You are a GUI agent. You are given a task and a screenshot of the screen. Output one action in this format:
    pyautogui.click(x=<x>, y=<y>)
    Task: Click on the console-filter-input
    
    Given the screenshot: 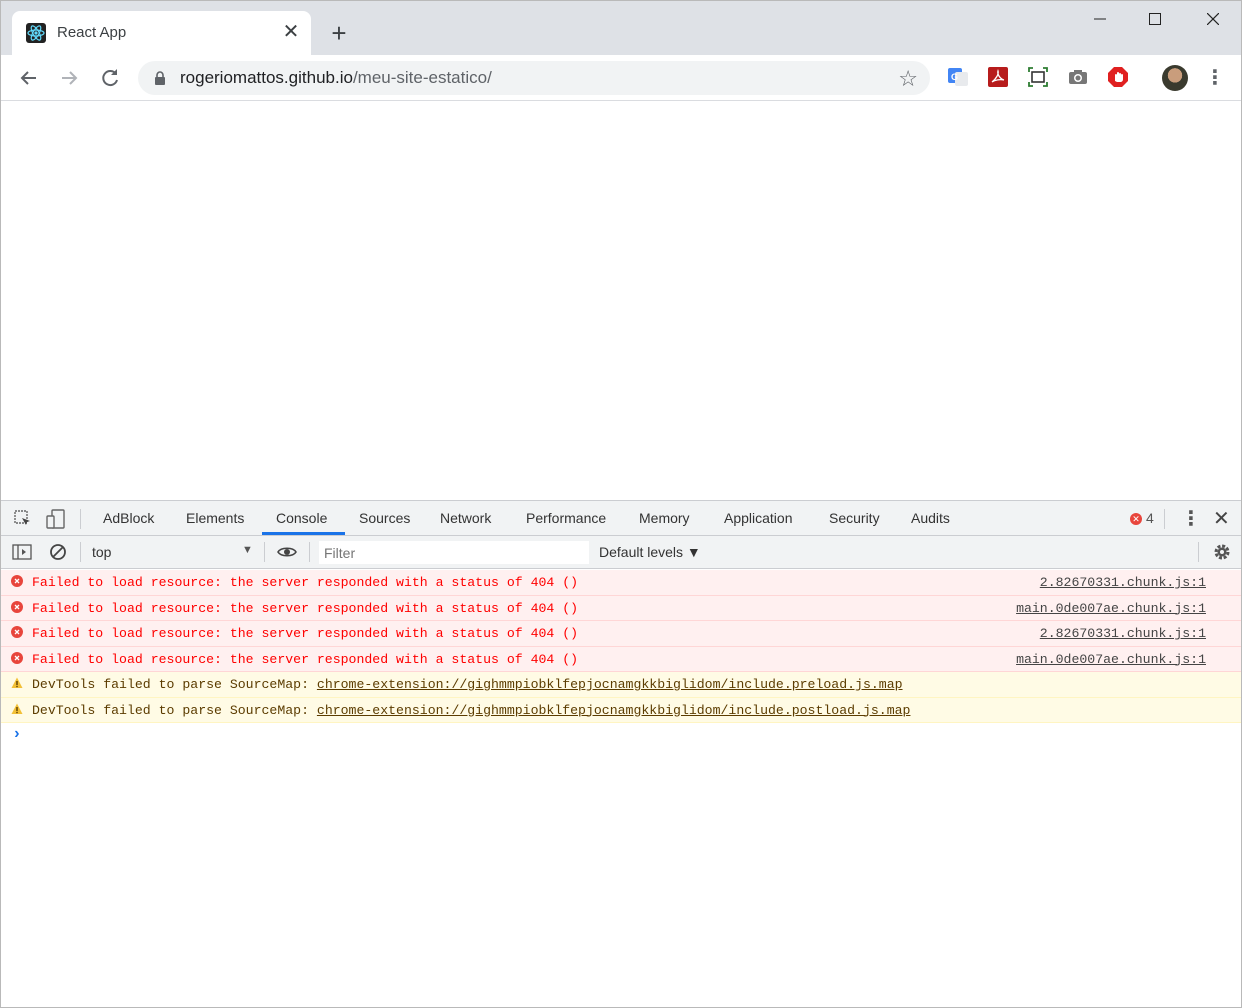 What is the action you would take?
    pyautogui.click(x=454, y=552)
    